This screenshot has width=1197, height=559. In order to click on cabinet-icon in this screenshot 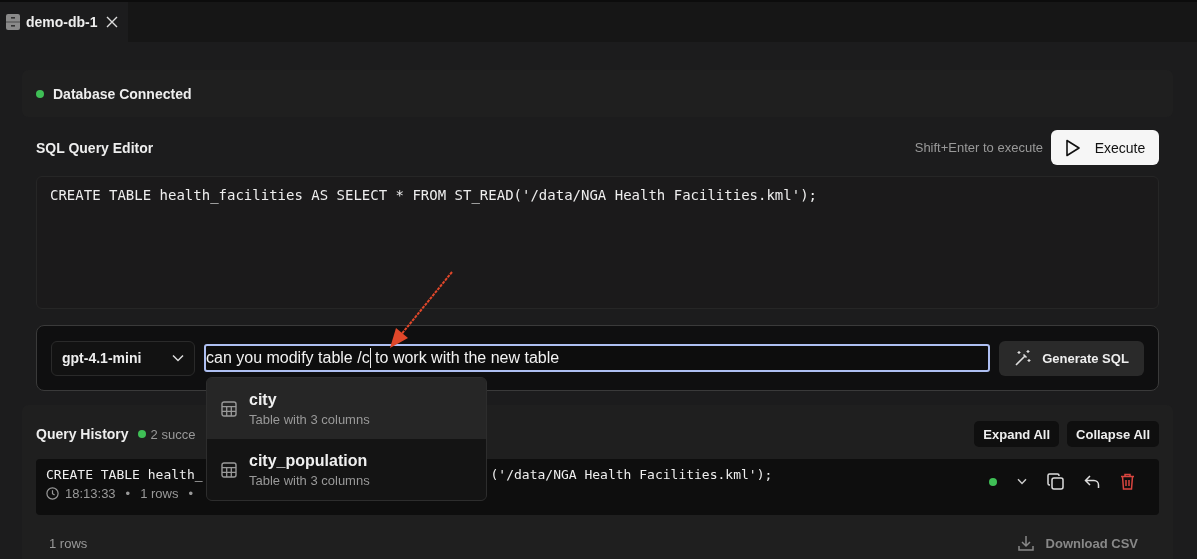, I will do `click(13, 22)`.